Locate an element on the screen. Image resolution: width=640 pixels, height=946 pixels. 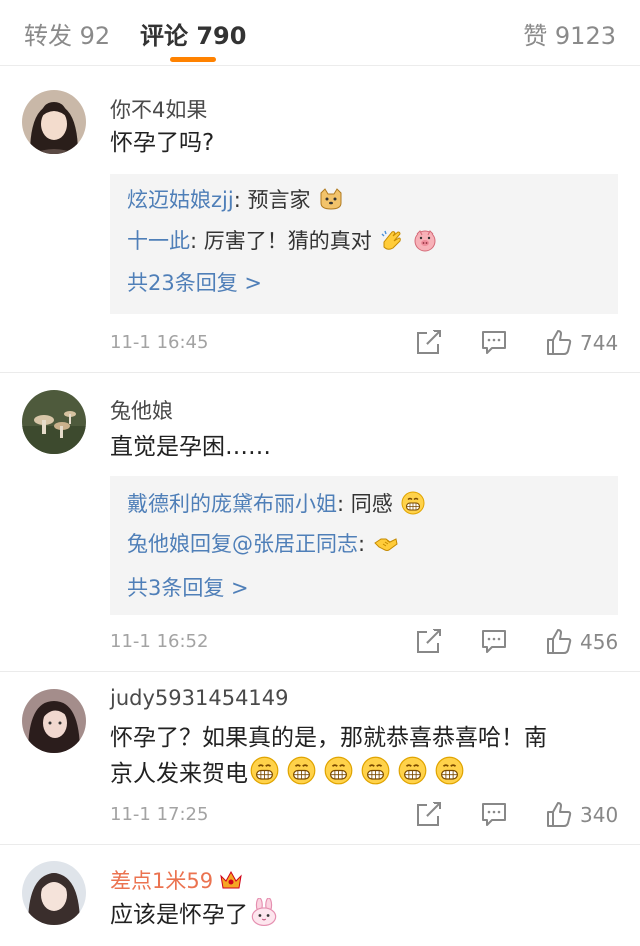
reply-author: 戴德利的庞黛布丽小姐 is located at coordinates (232, 504).